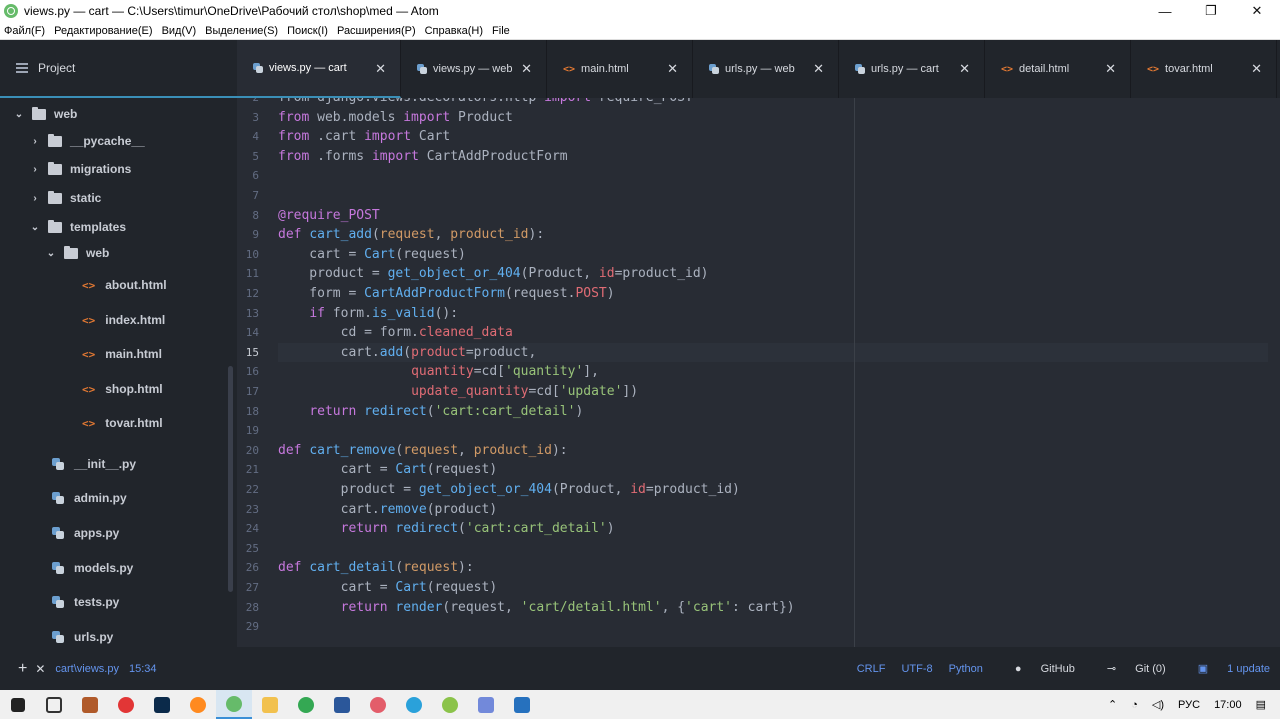 The height and width of the screenshot is (719, 1280). Describe the element at coordinates (1226, 668) in the screenshot. I see `update-button: ▣ 1 update` at that location.